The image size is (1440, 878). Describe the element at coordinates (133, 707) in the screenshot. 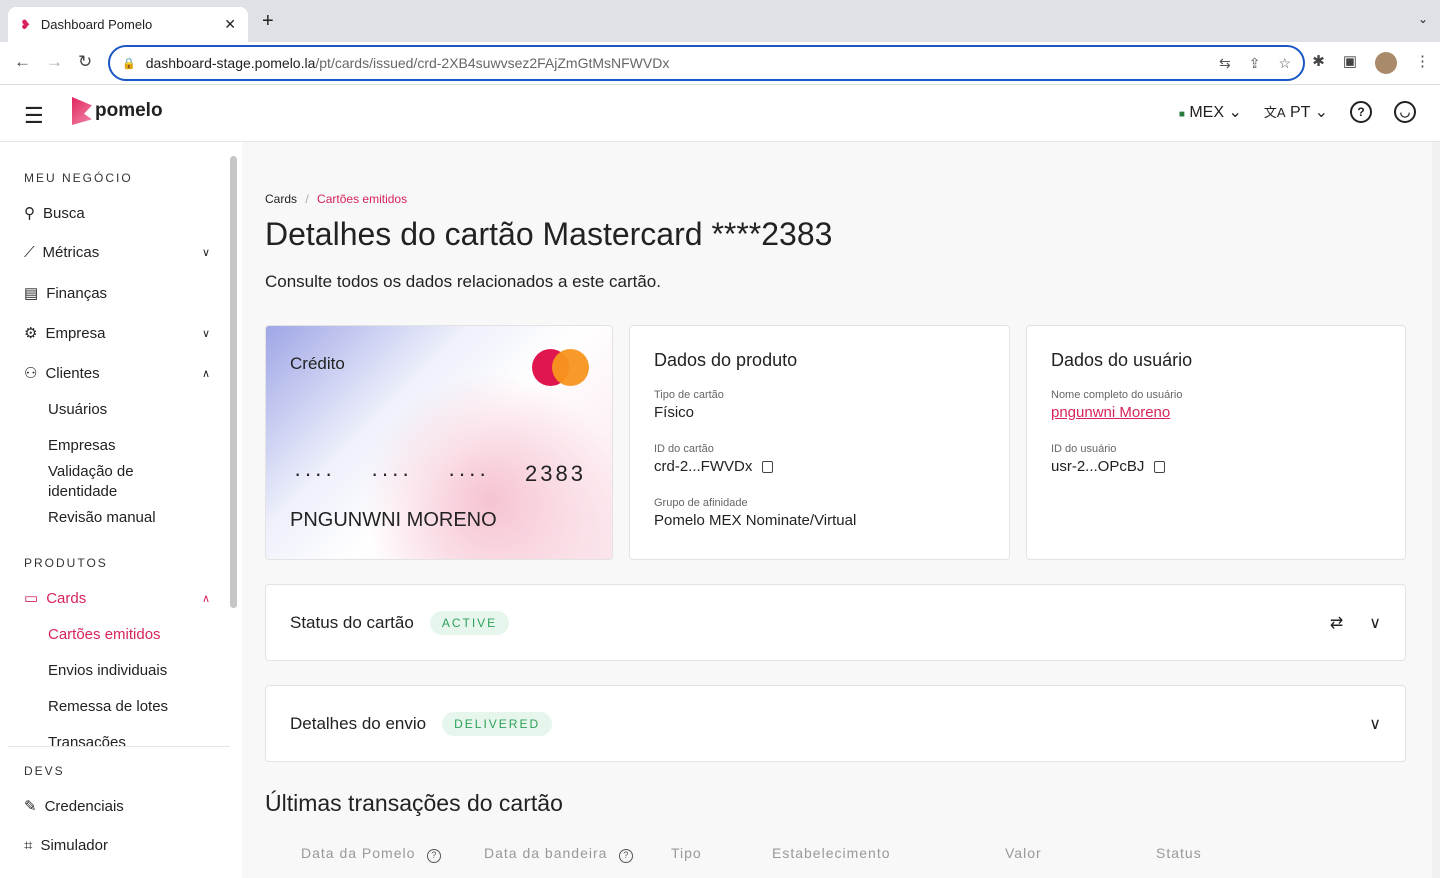

I see `sidebar-subitem: Remessa de lotes` at that location.